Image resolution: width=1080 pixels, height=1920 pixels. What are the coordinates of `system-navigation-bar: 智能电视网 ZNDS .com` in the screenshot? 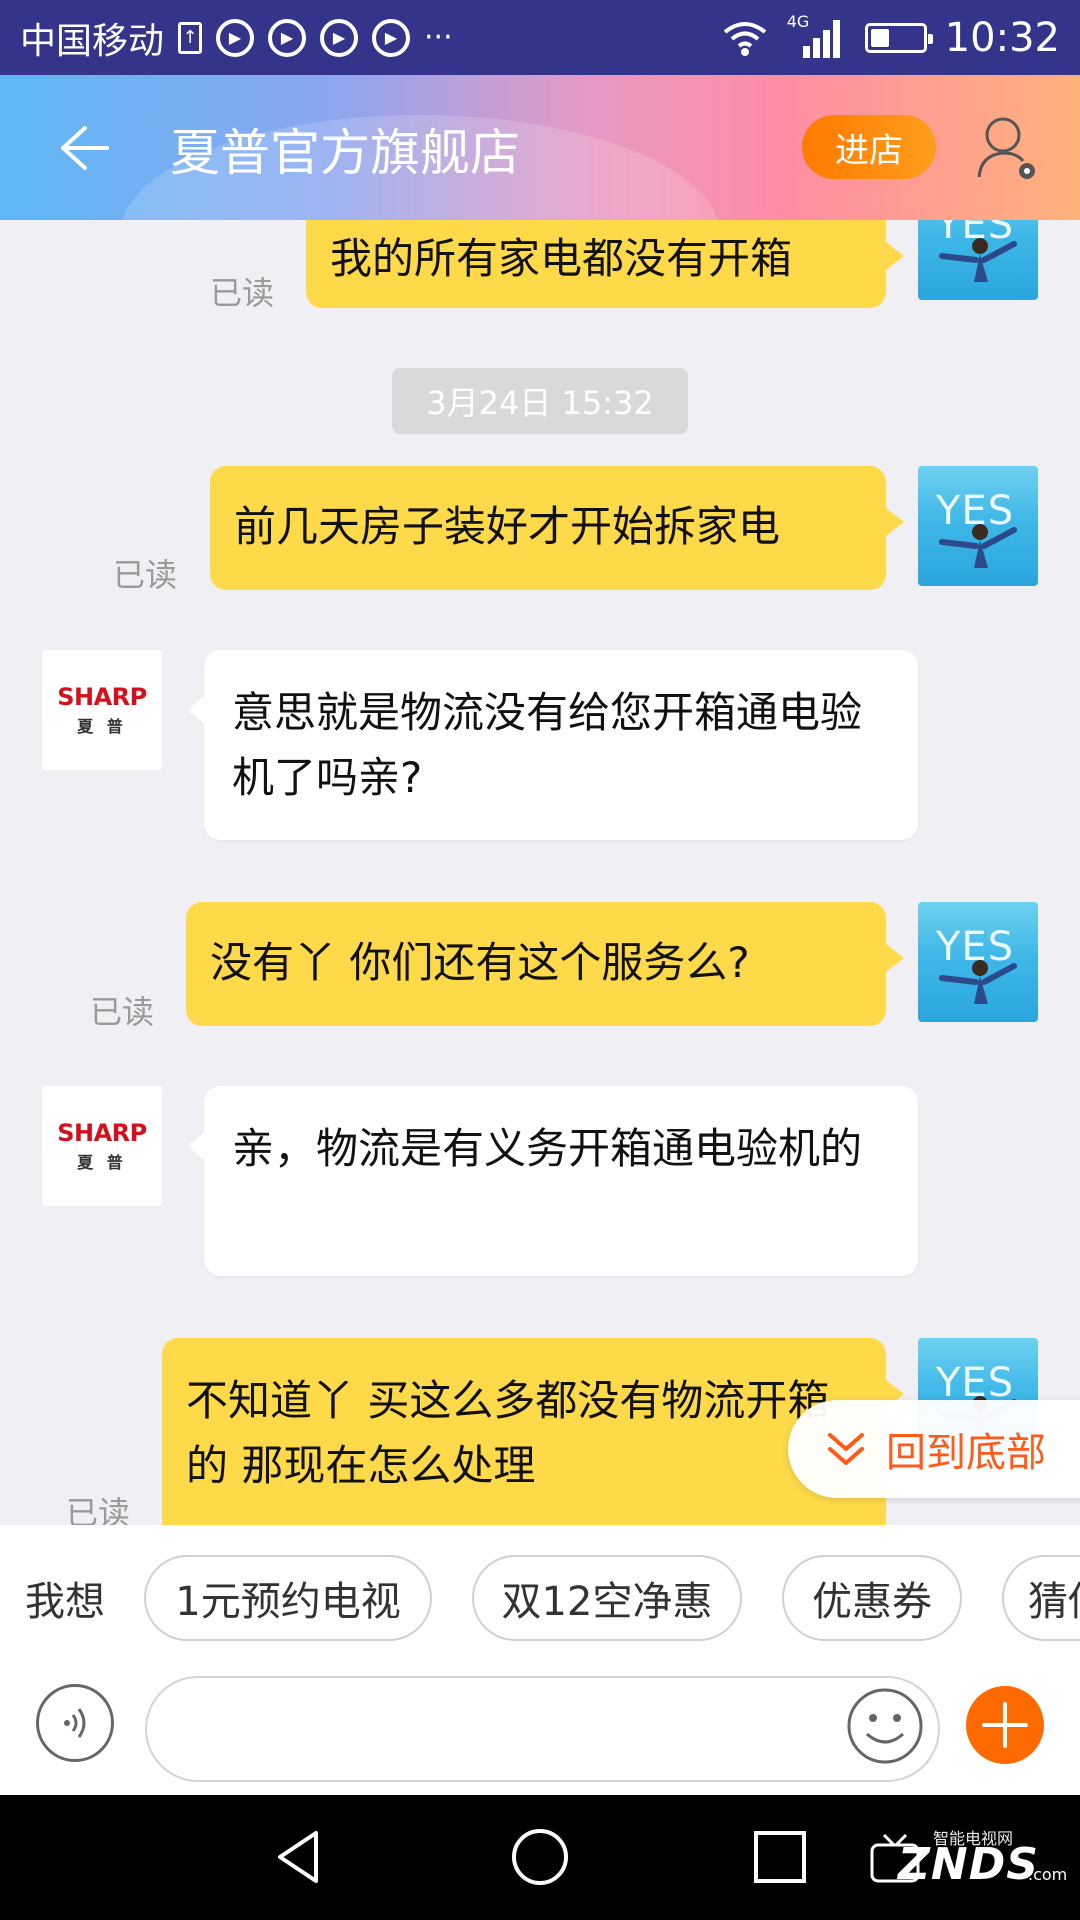 It's located at (540, 1857).